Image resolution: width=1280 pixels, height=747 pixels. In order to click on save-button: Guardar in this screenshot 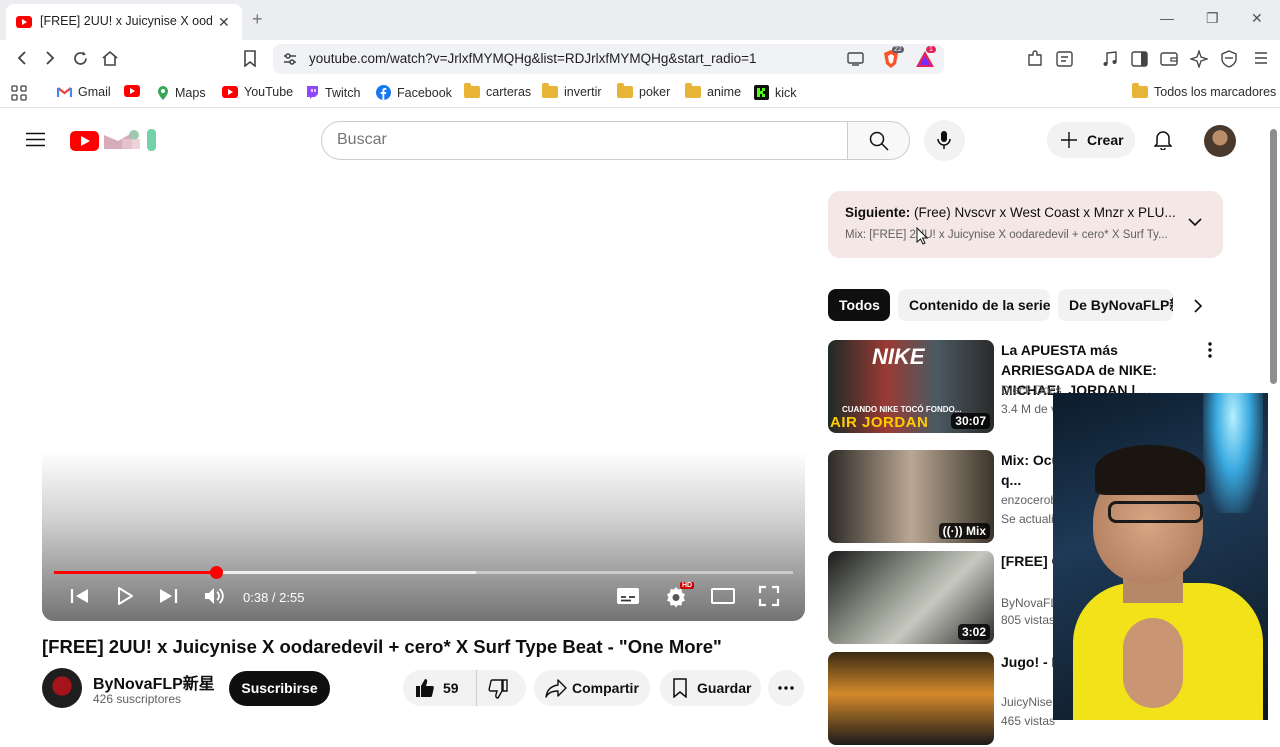, I will do `click(710, 688)`.